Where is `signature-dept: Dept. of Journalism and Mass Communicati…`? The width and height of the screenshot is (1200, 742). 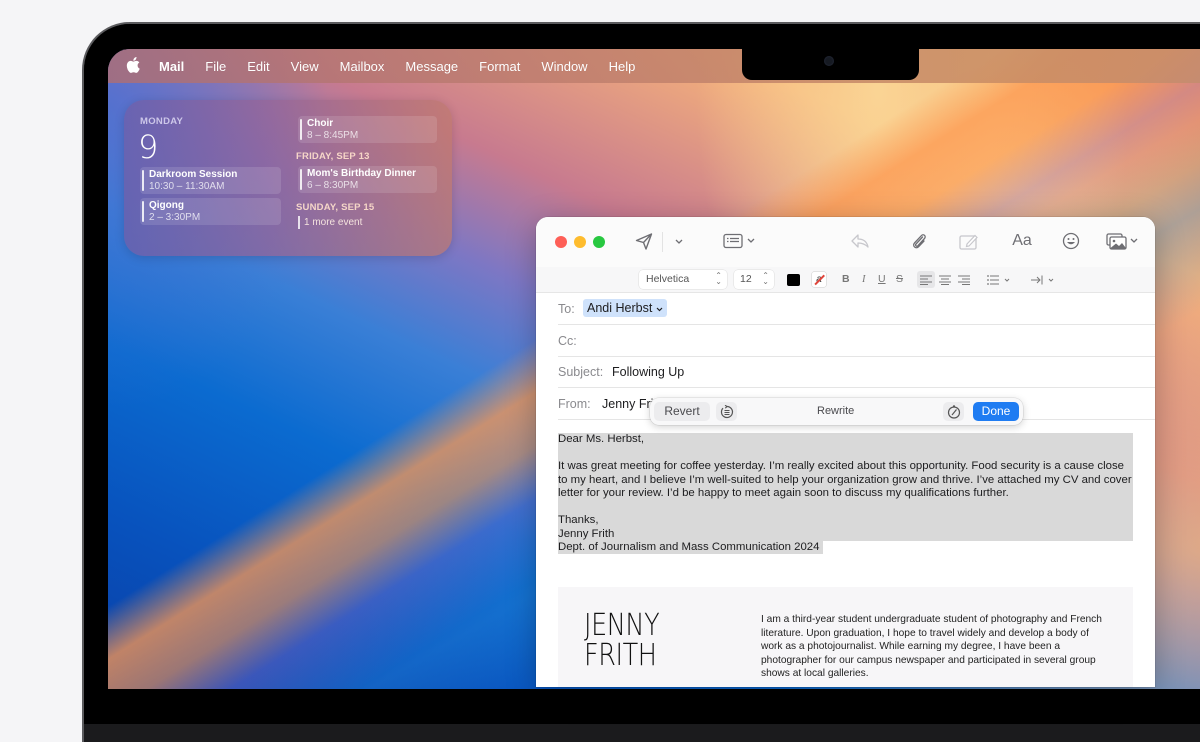 signature-dept: Dept. of Journalism and Mass Communicati… is located at coordinates (689, 547).